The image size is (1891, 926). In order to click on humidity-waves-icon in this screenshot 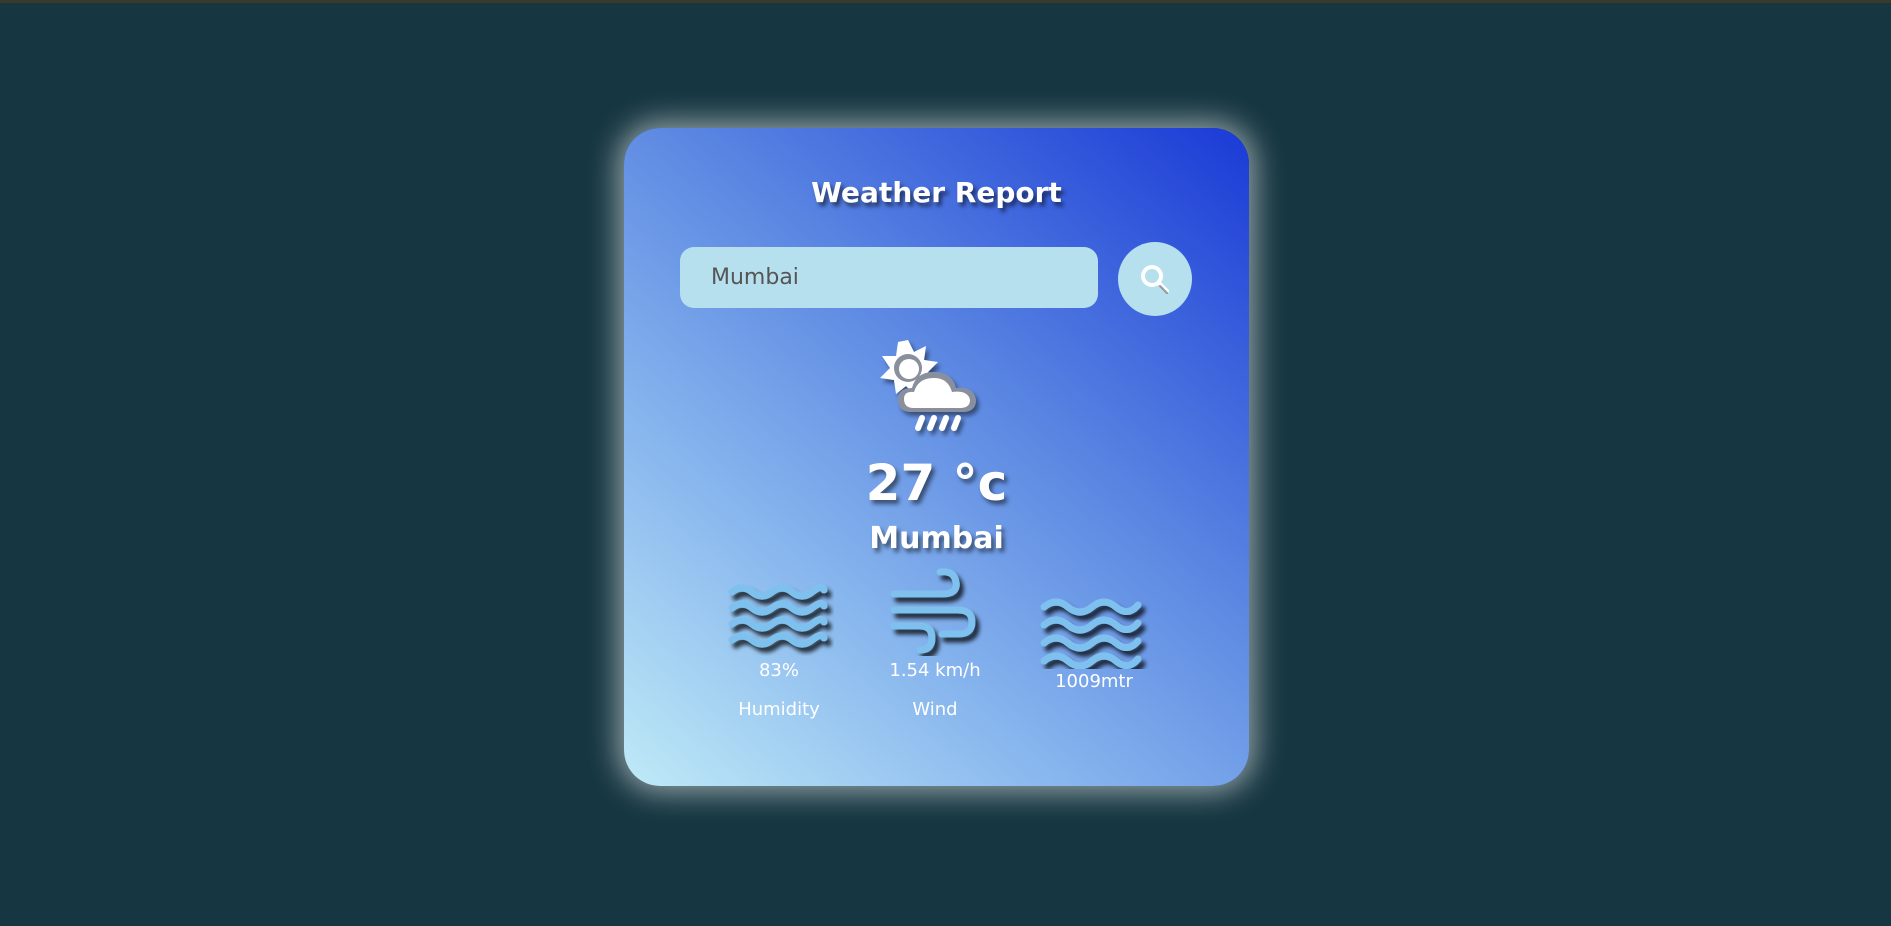, I will do `click(778, 615)`.